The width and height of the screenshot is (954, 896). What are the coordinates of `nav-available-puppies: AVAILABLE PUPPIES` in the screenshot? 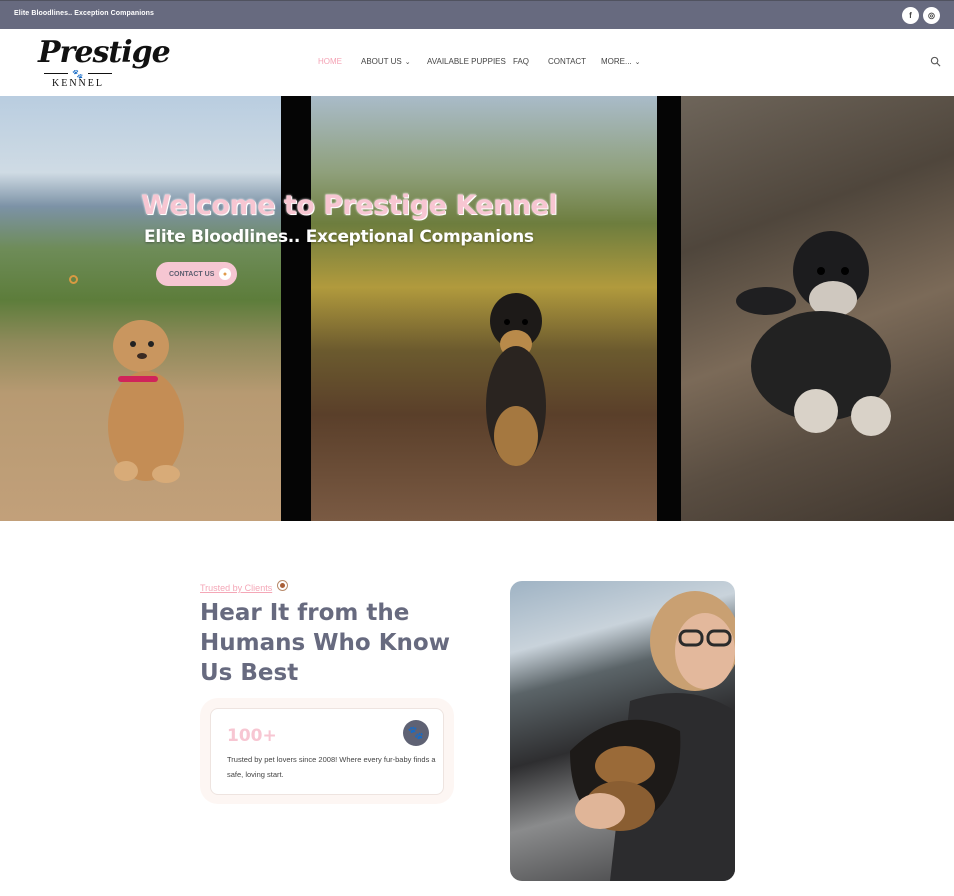 It's located at (466, 61).